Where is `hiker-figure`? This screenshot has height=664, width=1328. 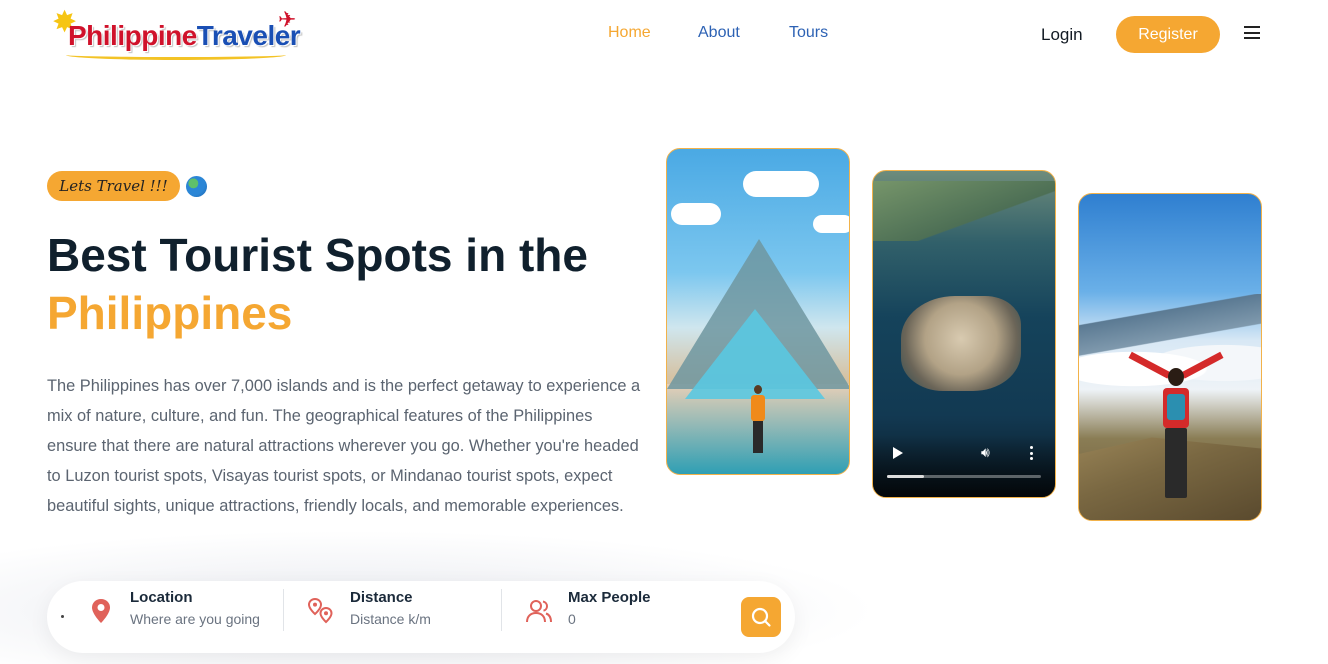 hiker-figure is located at coordinates (1176, 433).